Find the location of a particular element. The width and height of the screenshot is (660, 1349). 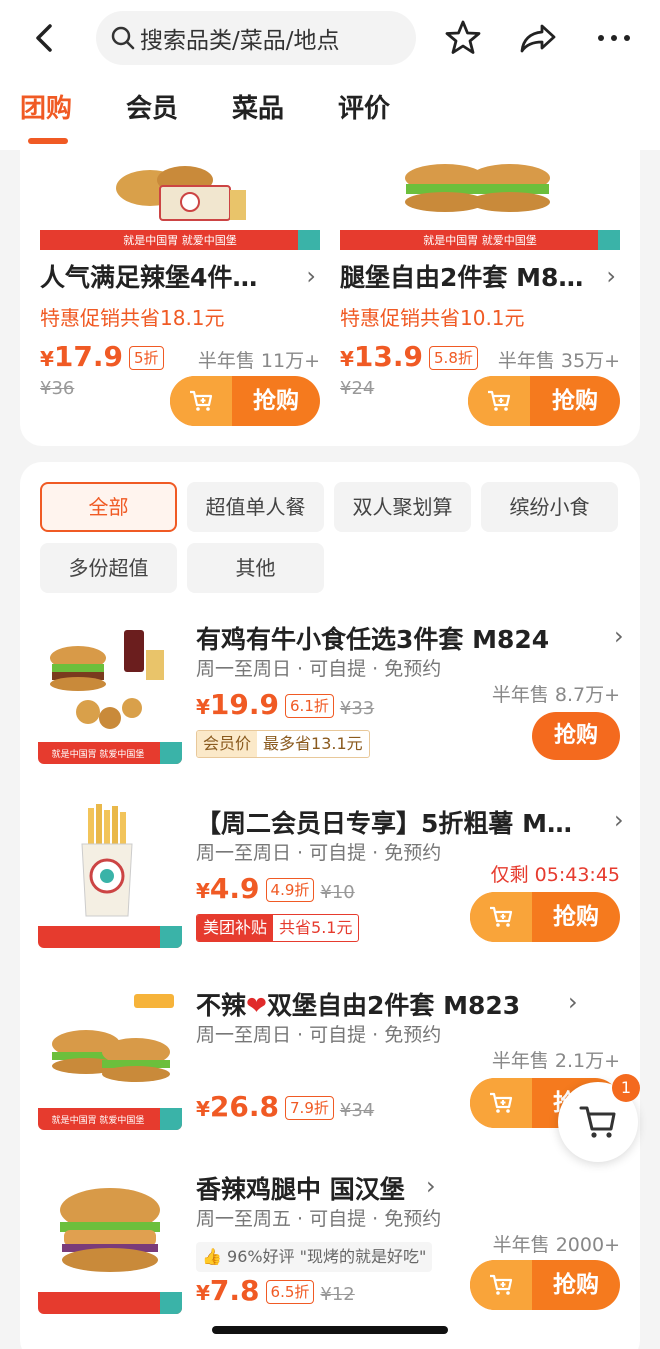

filter-all: 全部 is located at coordinates (108, 507).